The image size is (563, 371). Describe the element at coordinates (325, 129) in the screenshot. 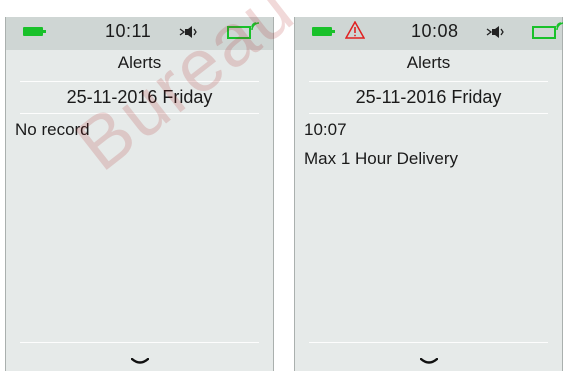

I see `record-time: 10:07` at that location.